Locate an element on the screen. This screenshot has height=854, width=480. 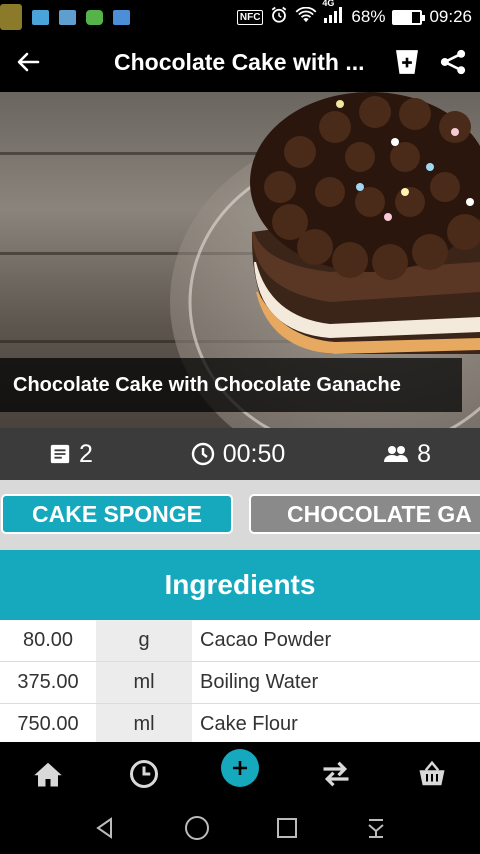
circle-home-icon is located at coordinates (196, 827).